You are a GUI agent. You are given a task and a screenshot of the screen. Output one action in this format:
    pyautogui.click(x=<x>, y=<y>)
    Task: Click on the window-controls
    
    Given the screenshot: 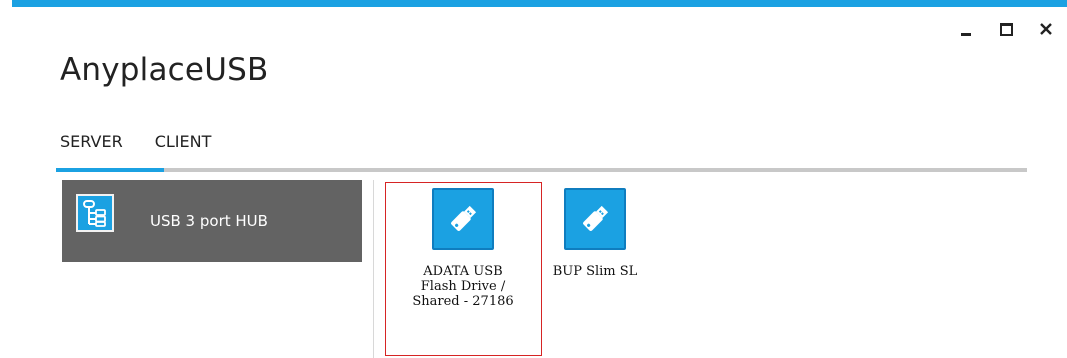 What is the action you would take?
    pyautogui.click(x=1006, y=29)
    